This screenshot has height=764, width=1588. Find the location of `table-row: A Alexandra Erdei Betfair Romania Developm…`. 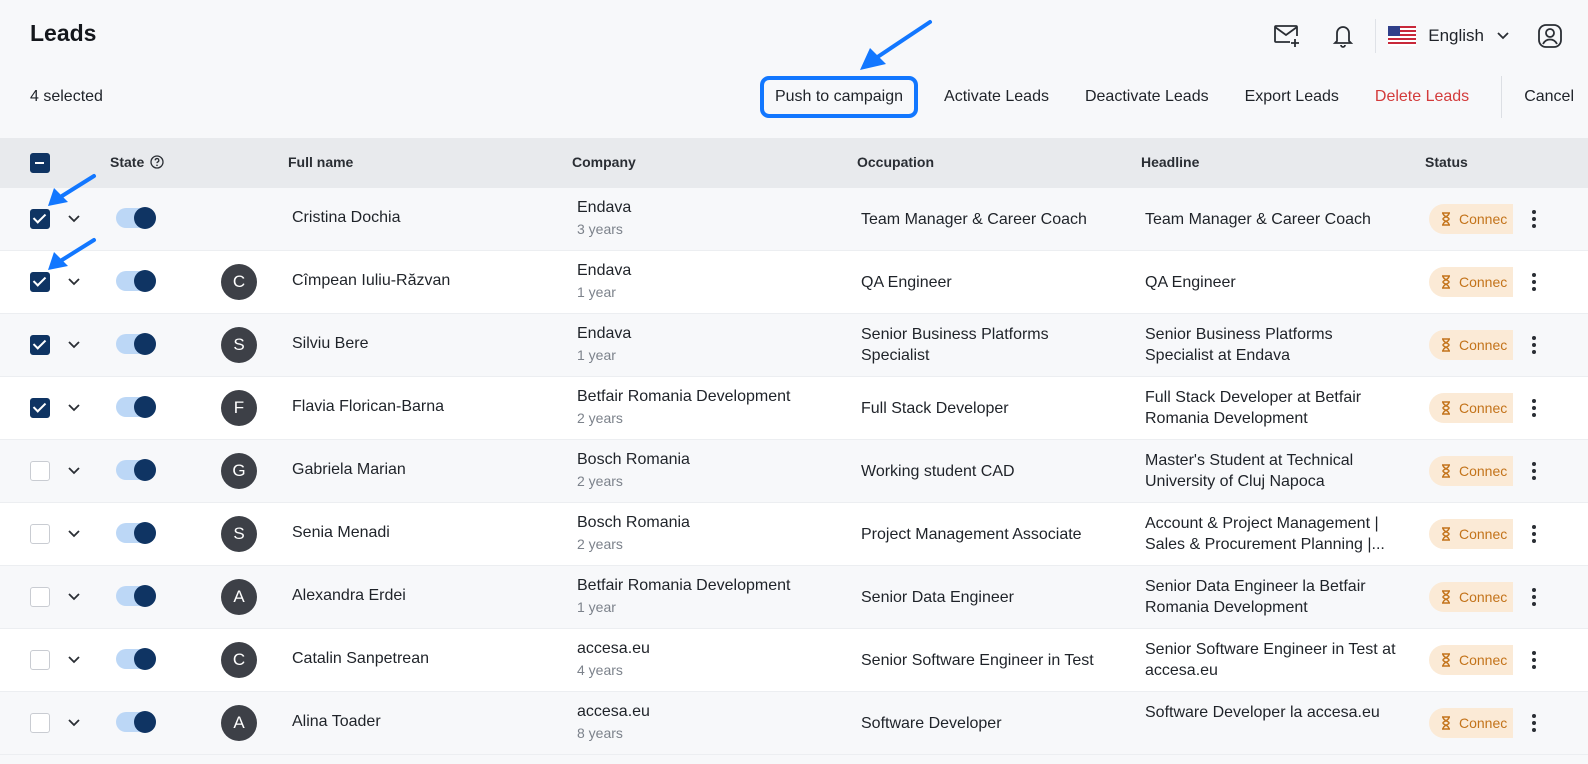

table-row: A Alexandra Erdei Betfair Romania Developm… is located at coordinates (794, 597).